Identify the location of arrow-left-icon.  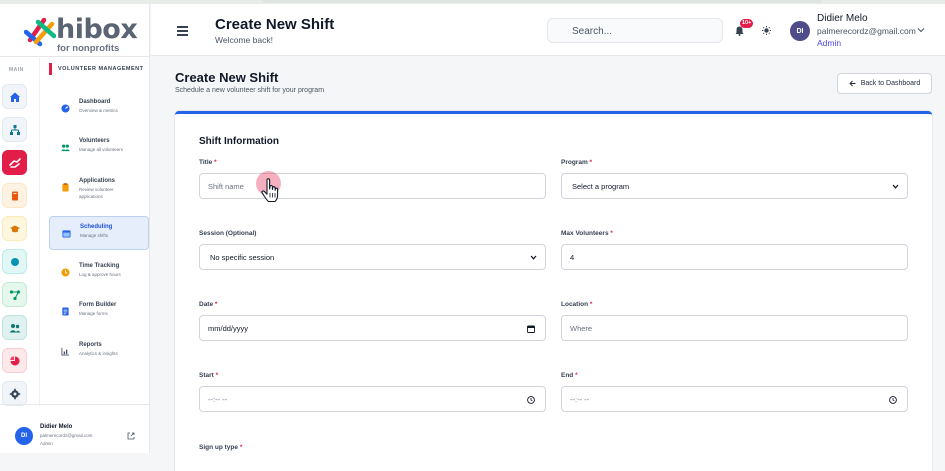
(852, 83).